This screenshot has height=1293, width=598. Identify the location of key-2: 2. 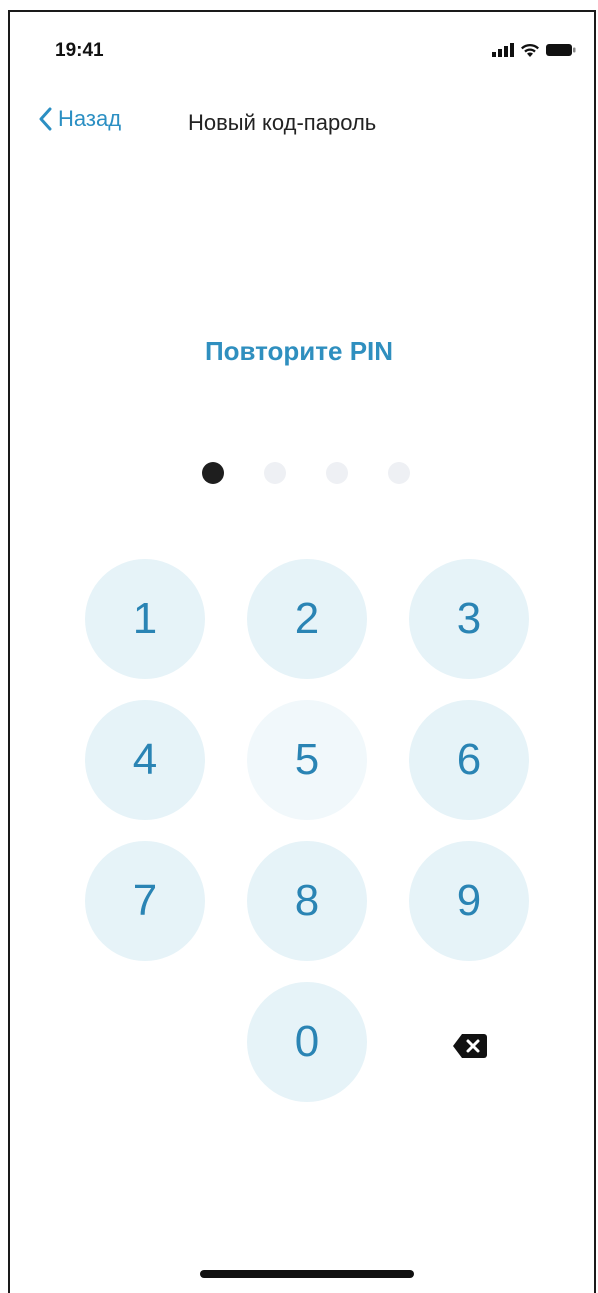
(307, 619).